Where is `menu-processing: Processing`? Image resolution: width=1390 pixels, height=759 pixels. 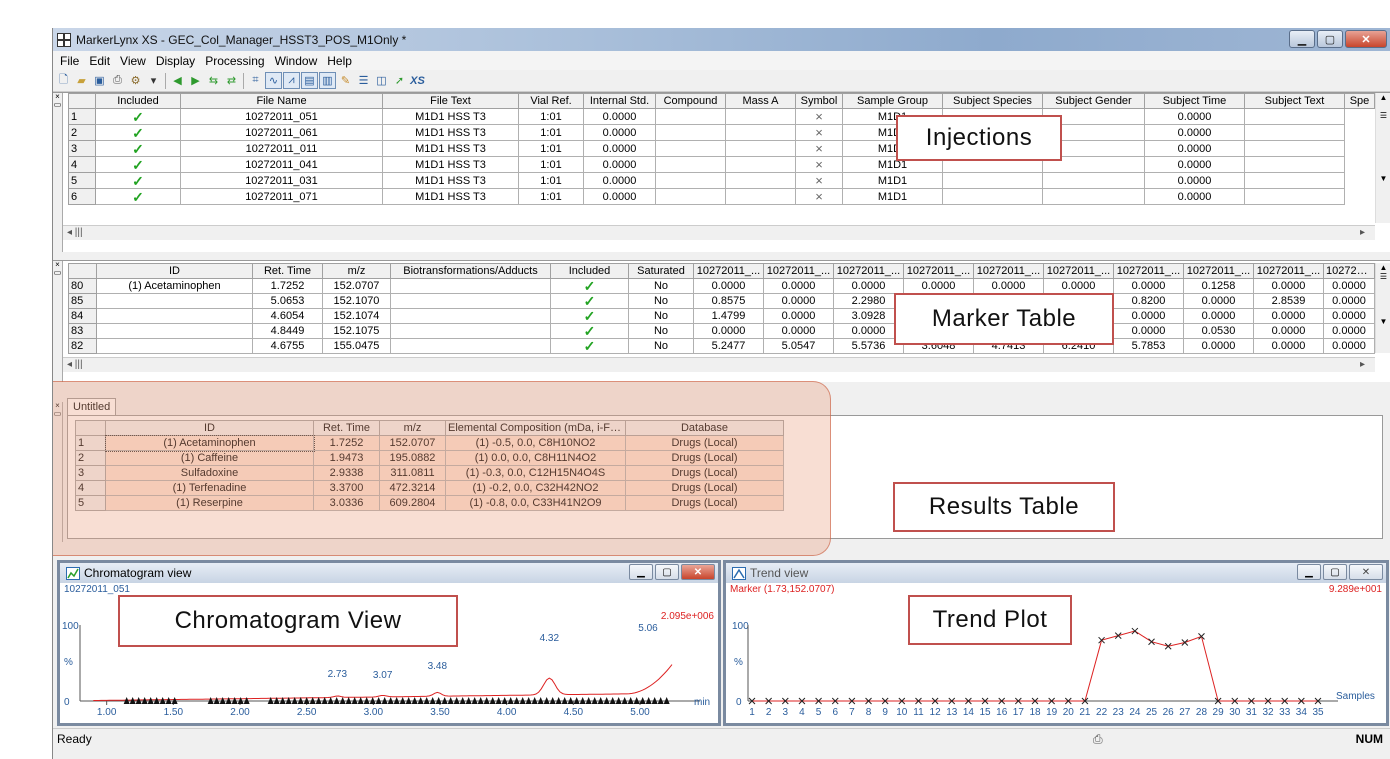 menu-processing: Processing is located at coordinates (234, 61).